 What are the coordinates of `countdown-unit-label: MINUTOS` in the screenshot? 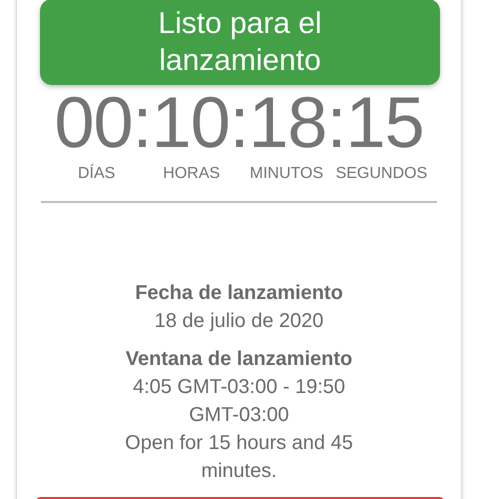 It's located at (286, 174).